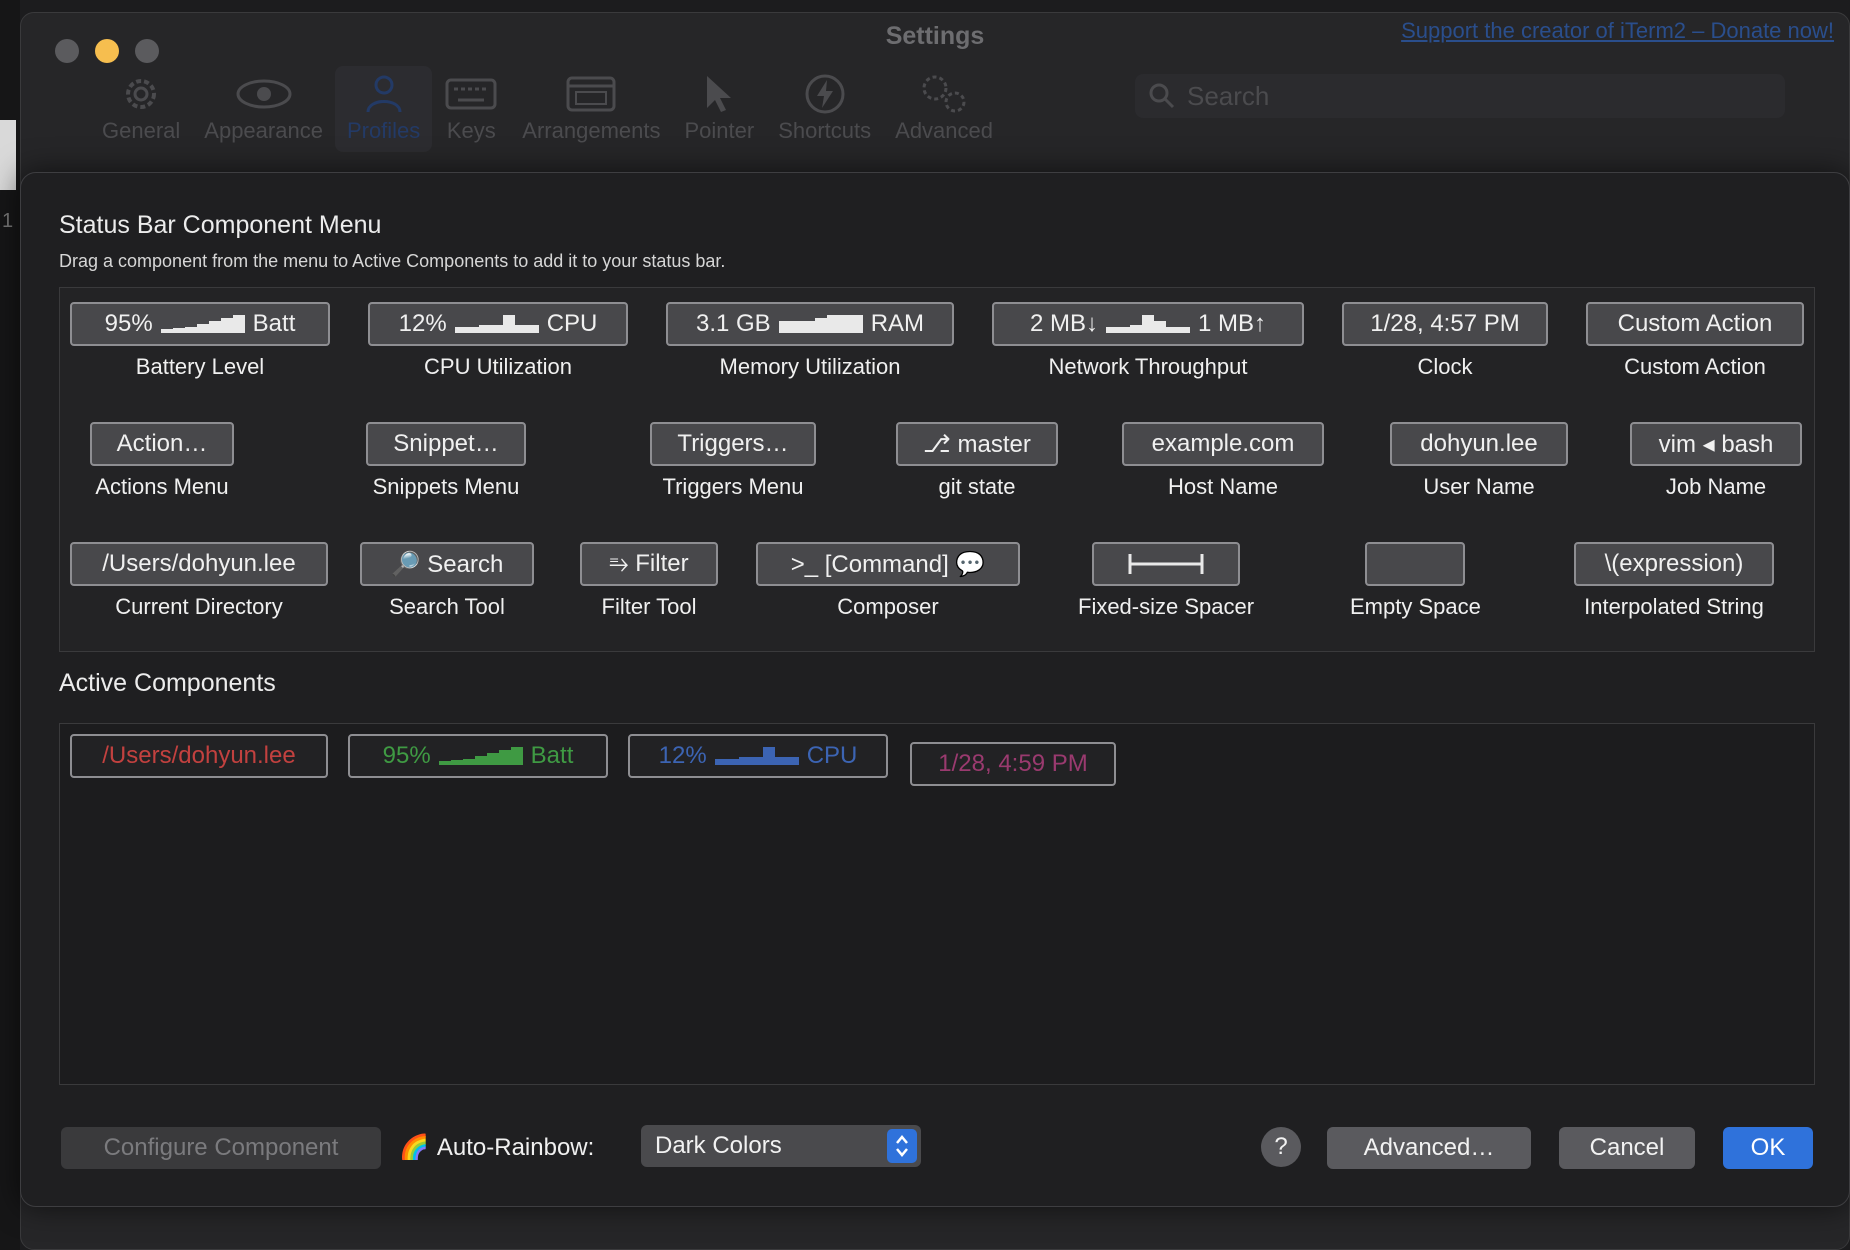  Describe the element at coordinates (199, 564) in the screenshot. I see `component-pill: /Users/dohyun.lee` at that location.